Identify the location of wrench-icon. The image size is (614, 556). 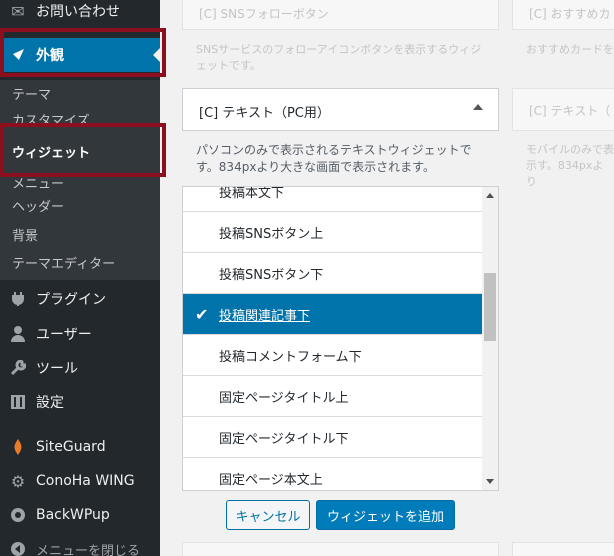
(18, 368).